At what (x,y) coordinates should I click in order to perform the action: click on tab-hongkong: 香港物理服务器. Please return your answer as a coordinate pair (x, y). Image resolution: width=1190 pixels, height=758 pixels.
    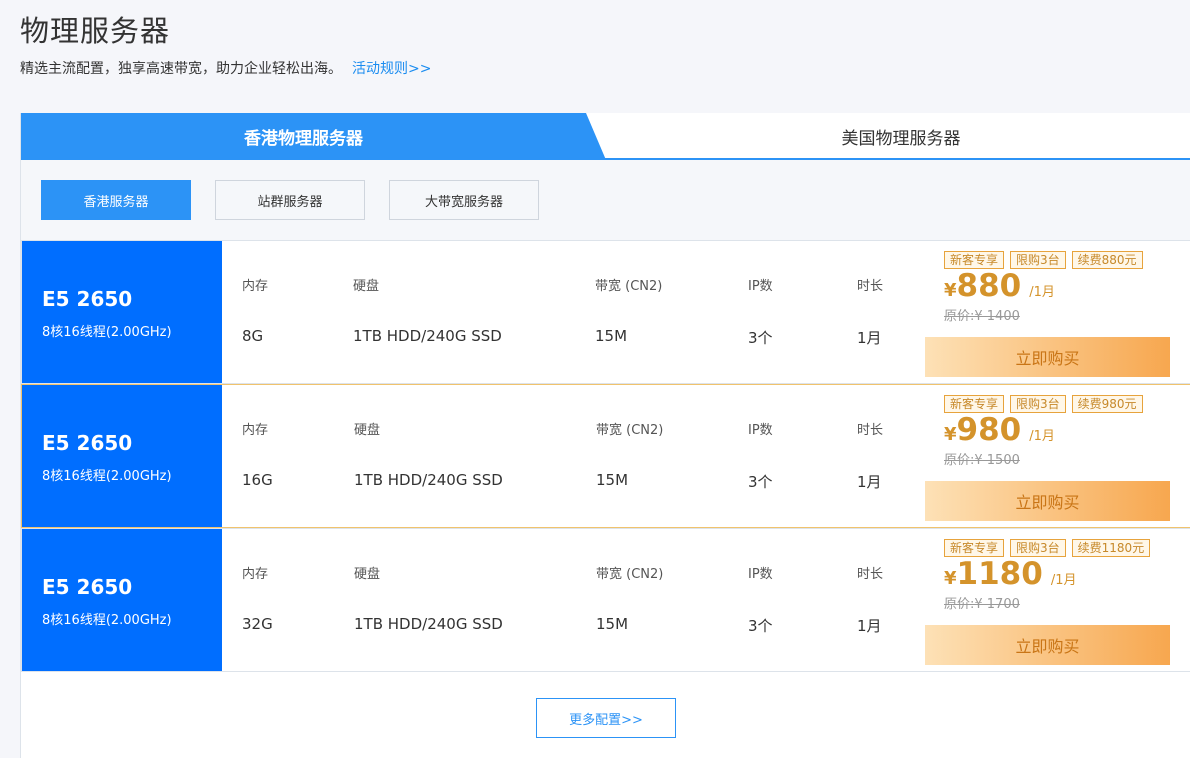
    Looking at the image, I should click on (313, 136).